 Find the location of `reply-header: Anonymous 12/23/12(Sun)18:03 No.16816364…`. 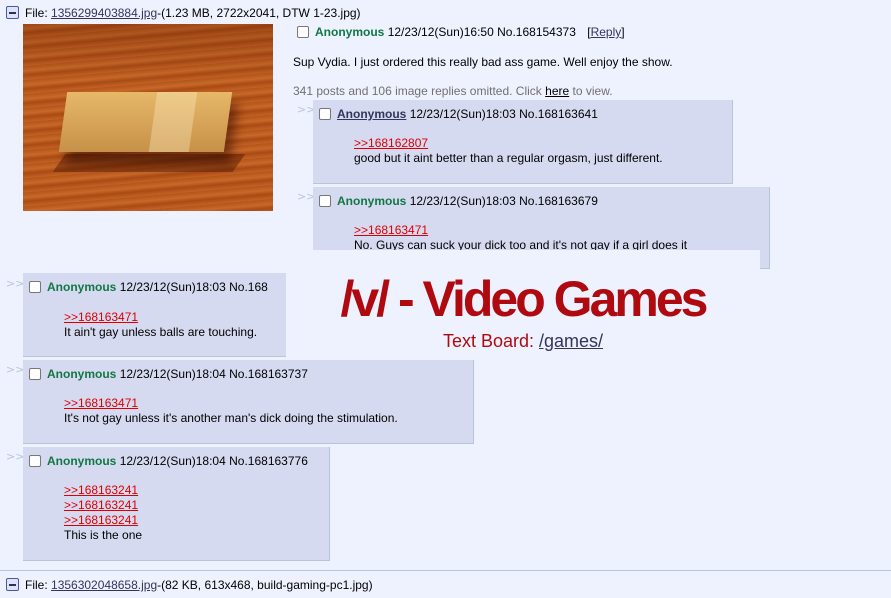

reply-header: Anonymous 12/23/12(Sun)18:03 No.16816364… is located at coordinates (458, 114).